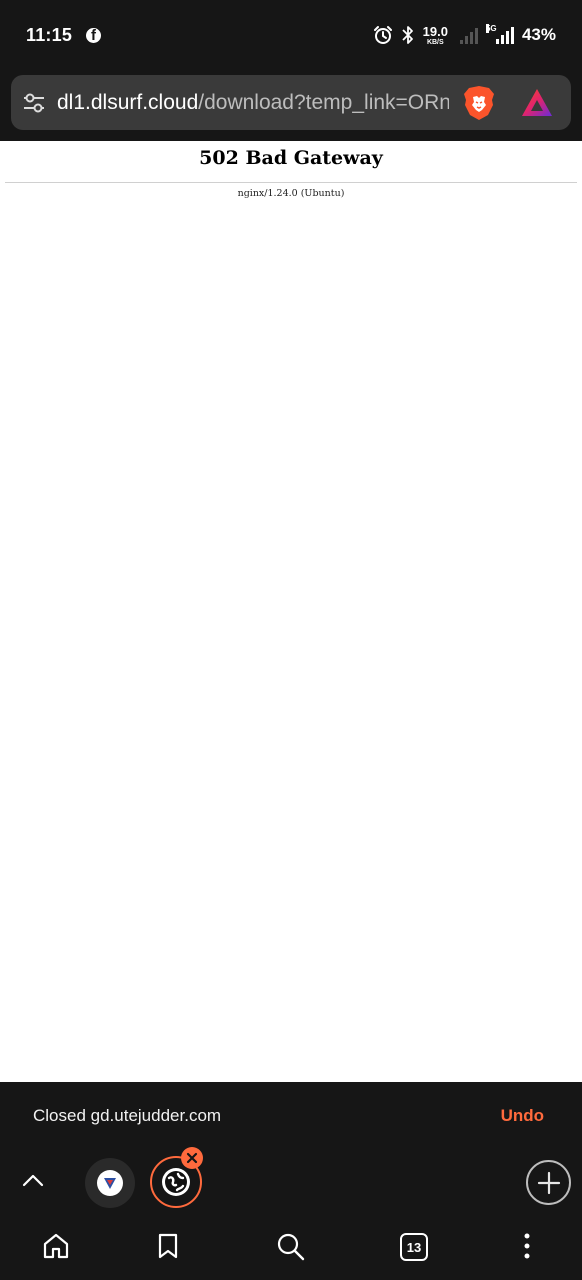 The image size is (582, 1280). I want to click on new-tab-button, so click(548, 1182).